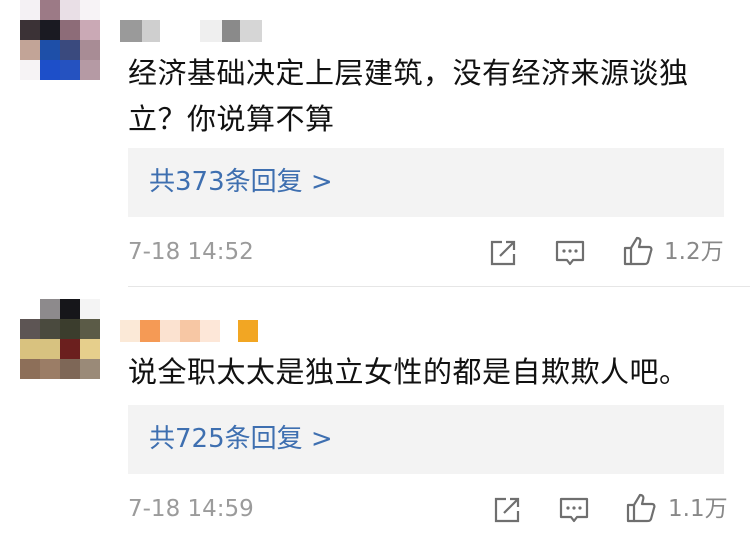 Image resolution: width=750 pixels, height=536 pixels. I want to click on like-count: 1.2万, so click(694, 252).